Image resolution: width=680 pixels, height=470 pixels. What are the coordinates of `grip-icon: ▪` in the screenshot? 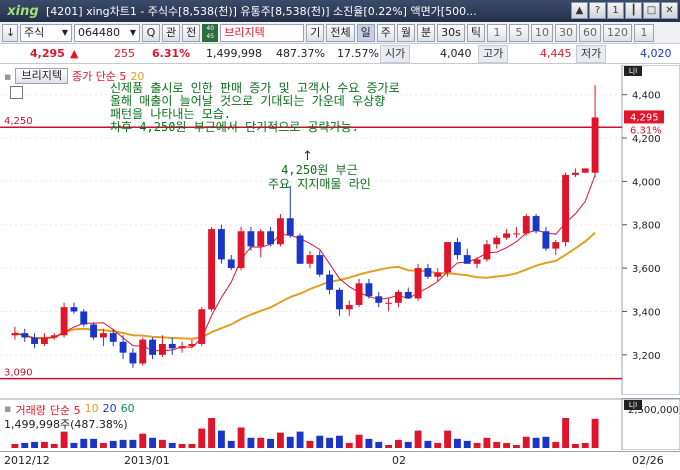 It's located at (8, 76).